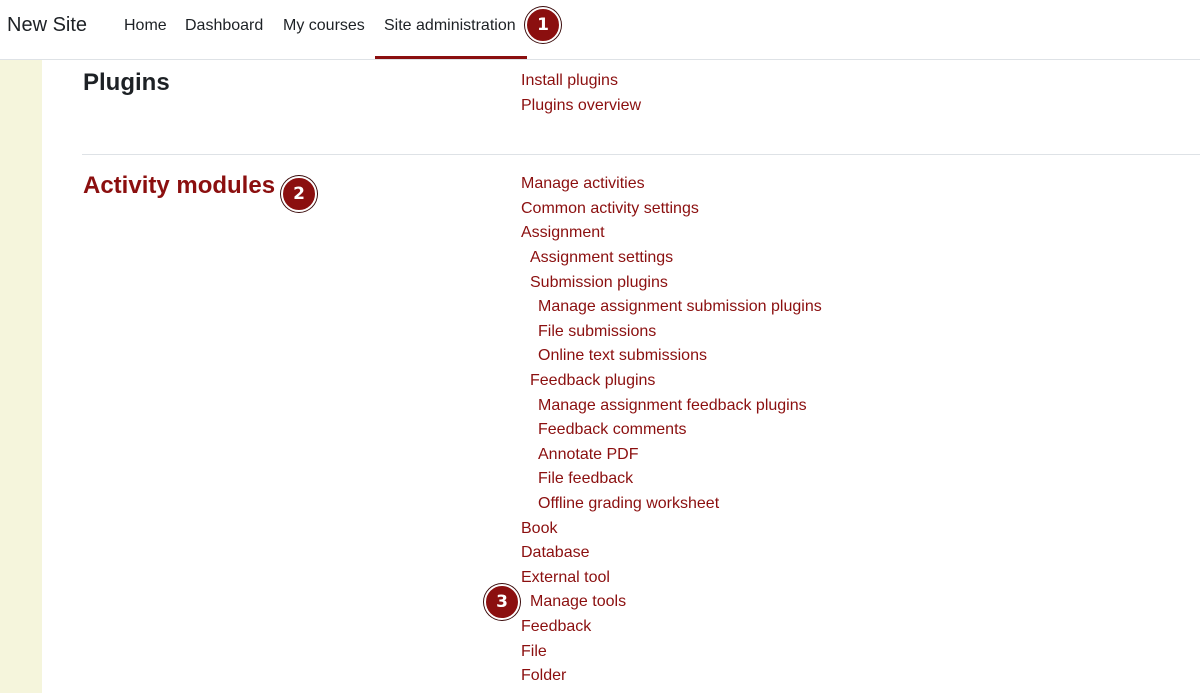 The height and width of the screenshot is (693, 1200). I want to click on annotation-badge-3: 3, so click(502, 602).